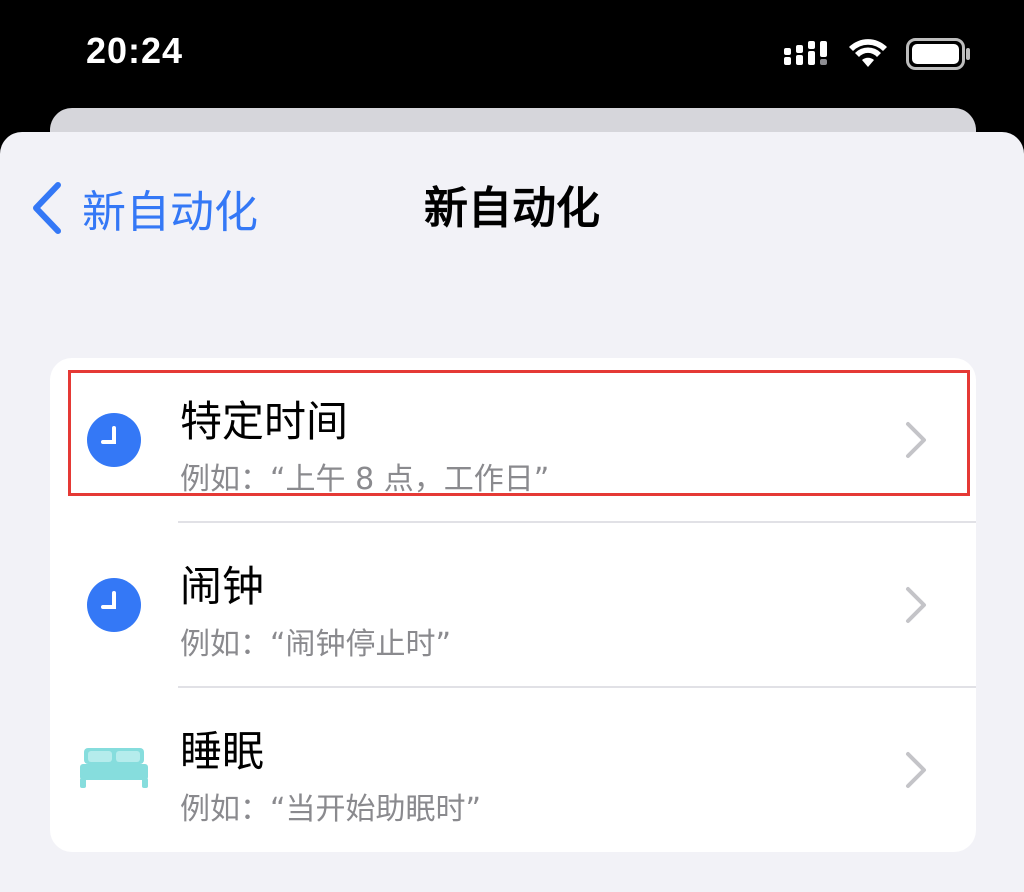 This screenshot has width=1024, height=892. I want to click on status-time: 20:24, so click(135, 50).